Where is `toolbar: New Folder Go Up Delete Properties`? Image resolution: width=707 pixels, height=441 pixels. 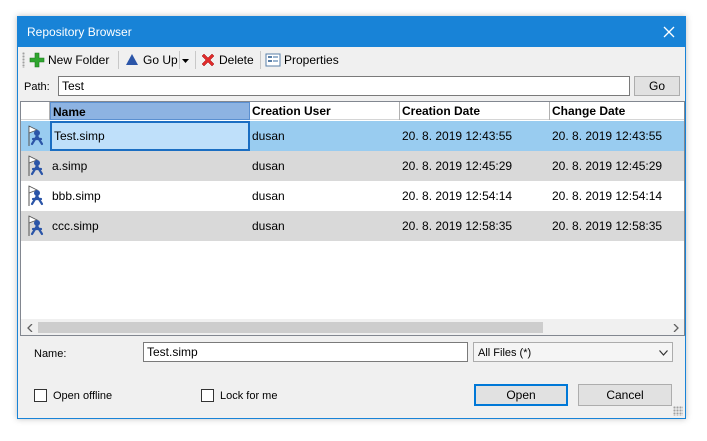
toolbar: New Folder Go Up Delete Properties is located at coordinates (351, 60).